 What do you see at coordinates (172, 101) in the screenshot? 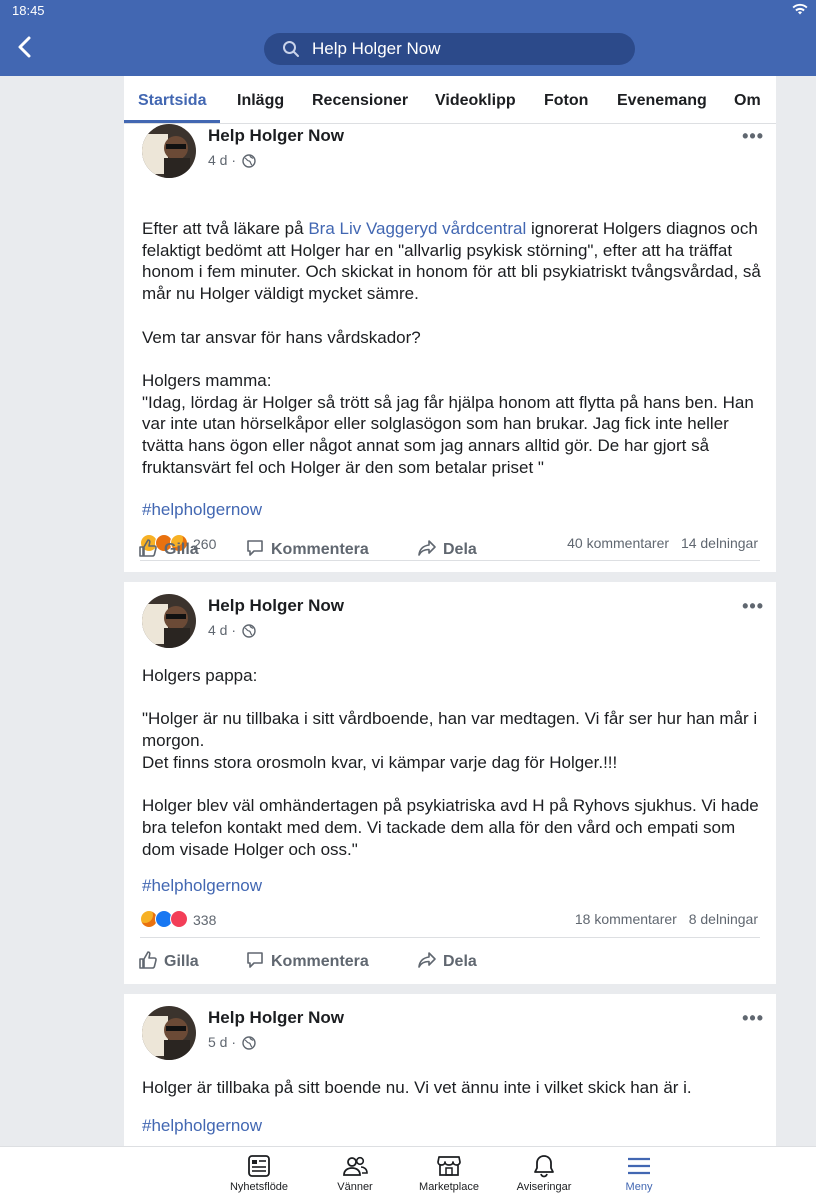
I see `tab-startsida: Startsida` at bounding box center [172, 101].